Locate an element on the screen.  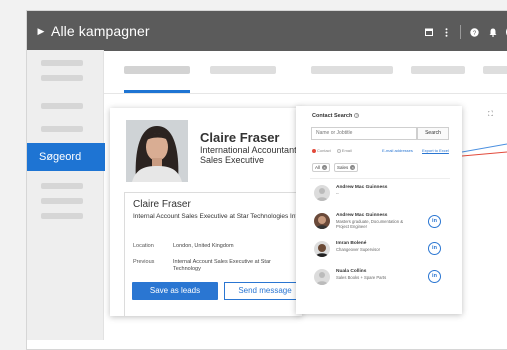
location-label: Location is located at coordinates (143, 246).